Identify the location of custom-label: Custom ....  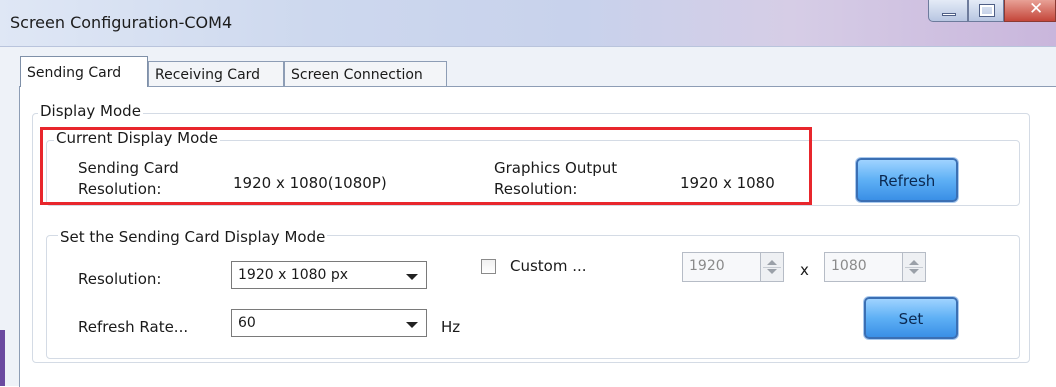
(548, 266).